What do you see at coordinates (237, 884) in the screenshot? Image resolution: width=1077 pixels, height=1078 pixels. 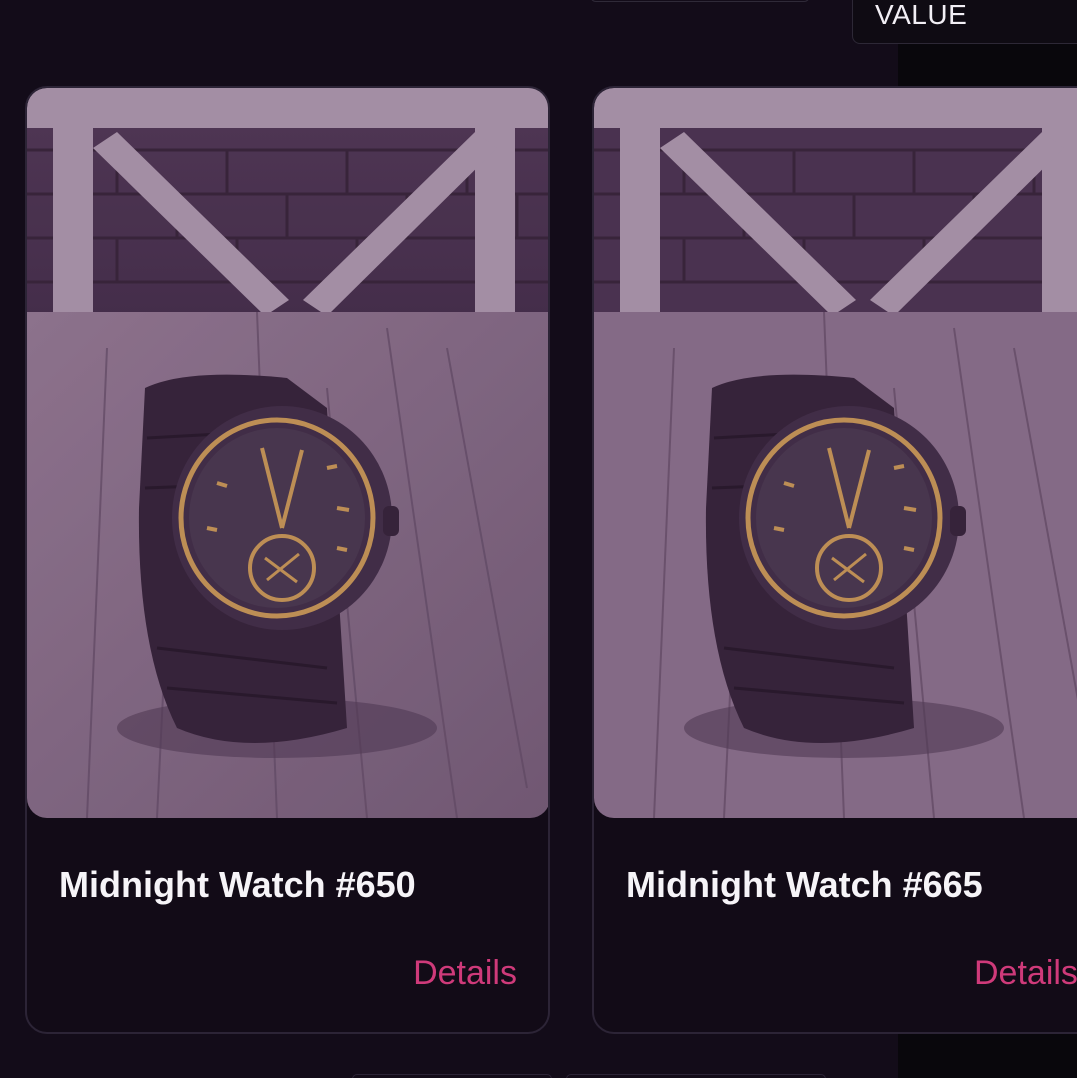 I see `card-title: Midnight Watch #650` at bounding box center [237, 884].